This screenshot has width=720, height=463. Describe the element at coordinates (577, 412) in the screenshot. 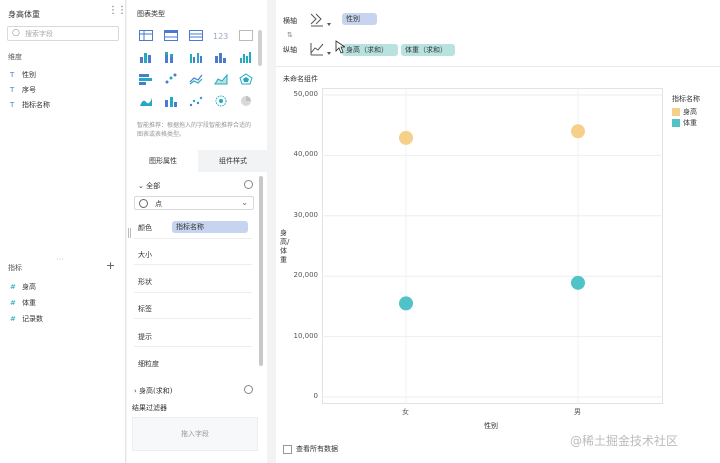

I see `x-tick-label: 男` at that location.